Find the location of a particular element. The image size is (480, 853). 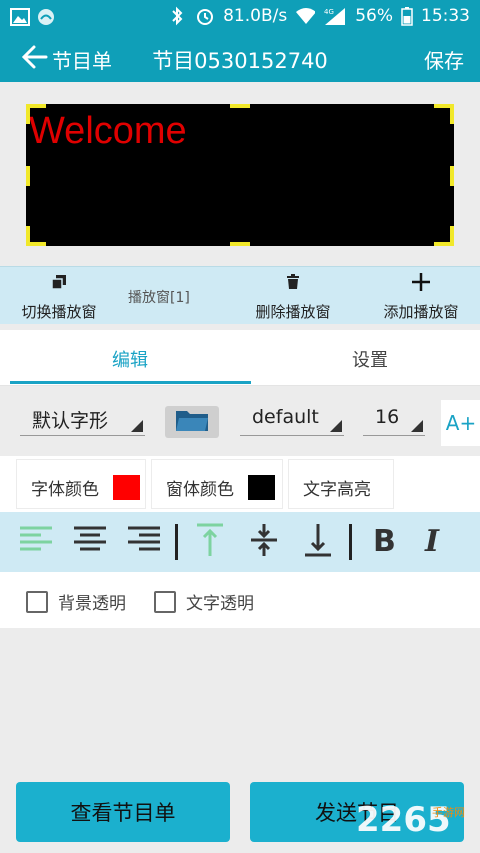

valign-middle-button is located at coordinates (264, 542).